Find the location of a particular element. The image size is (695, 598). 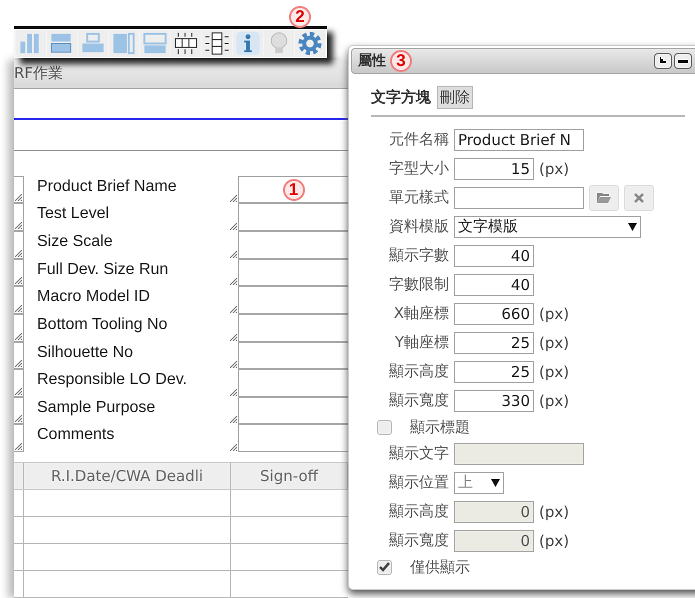

form-label: Bottom Tooling No is located at coordinates (102, 324).